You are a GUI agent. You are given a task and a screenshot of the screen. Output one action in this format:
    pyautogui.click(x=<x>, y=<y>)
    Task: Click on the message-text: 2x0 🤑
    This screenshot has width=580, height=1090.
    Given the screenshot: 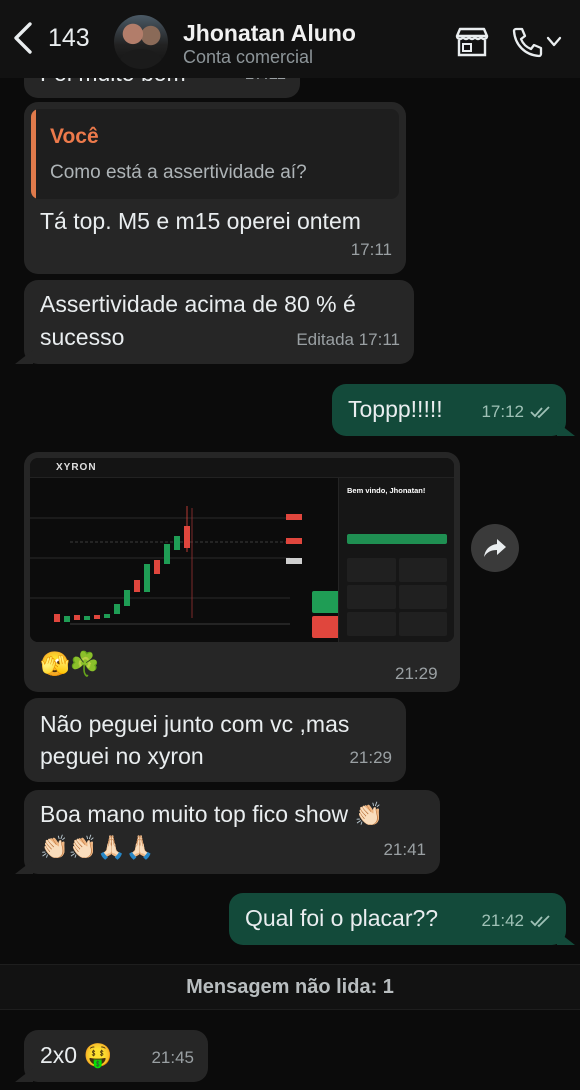 What is the action you would take?
    pyautogui.click(x=76, y=1055)
    